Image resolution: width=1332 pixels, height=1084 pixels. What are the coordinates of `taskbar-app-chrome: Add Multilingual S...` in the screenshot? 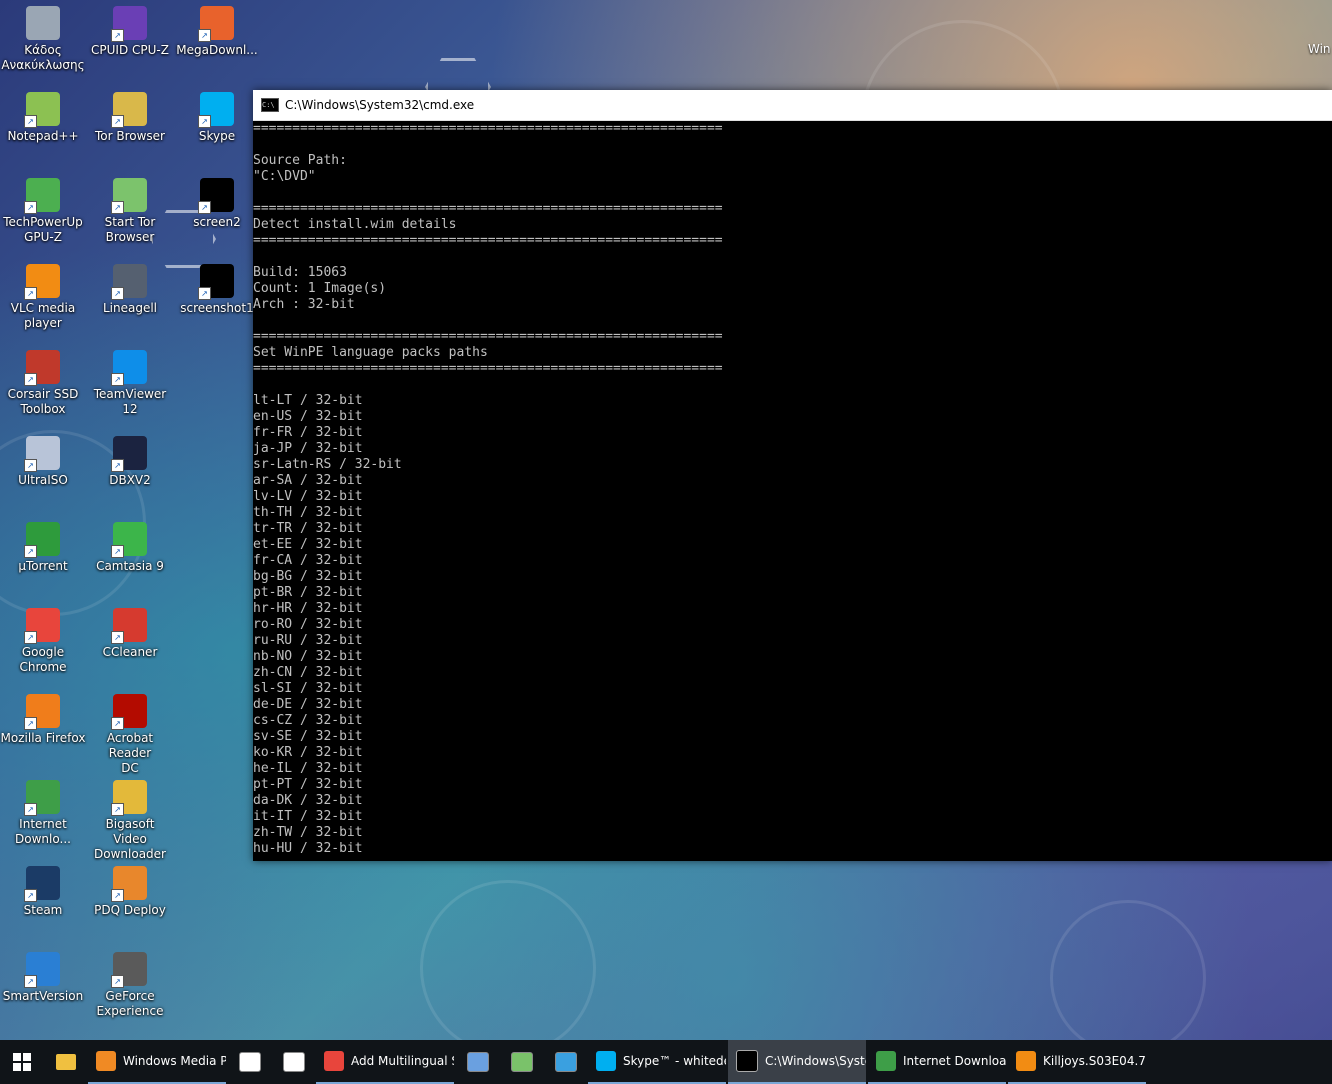 It's located at (385, 1062).